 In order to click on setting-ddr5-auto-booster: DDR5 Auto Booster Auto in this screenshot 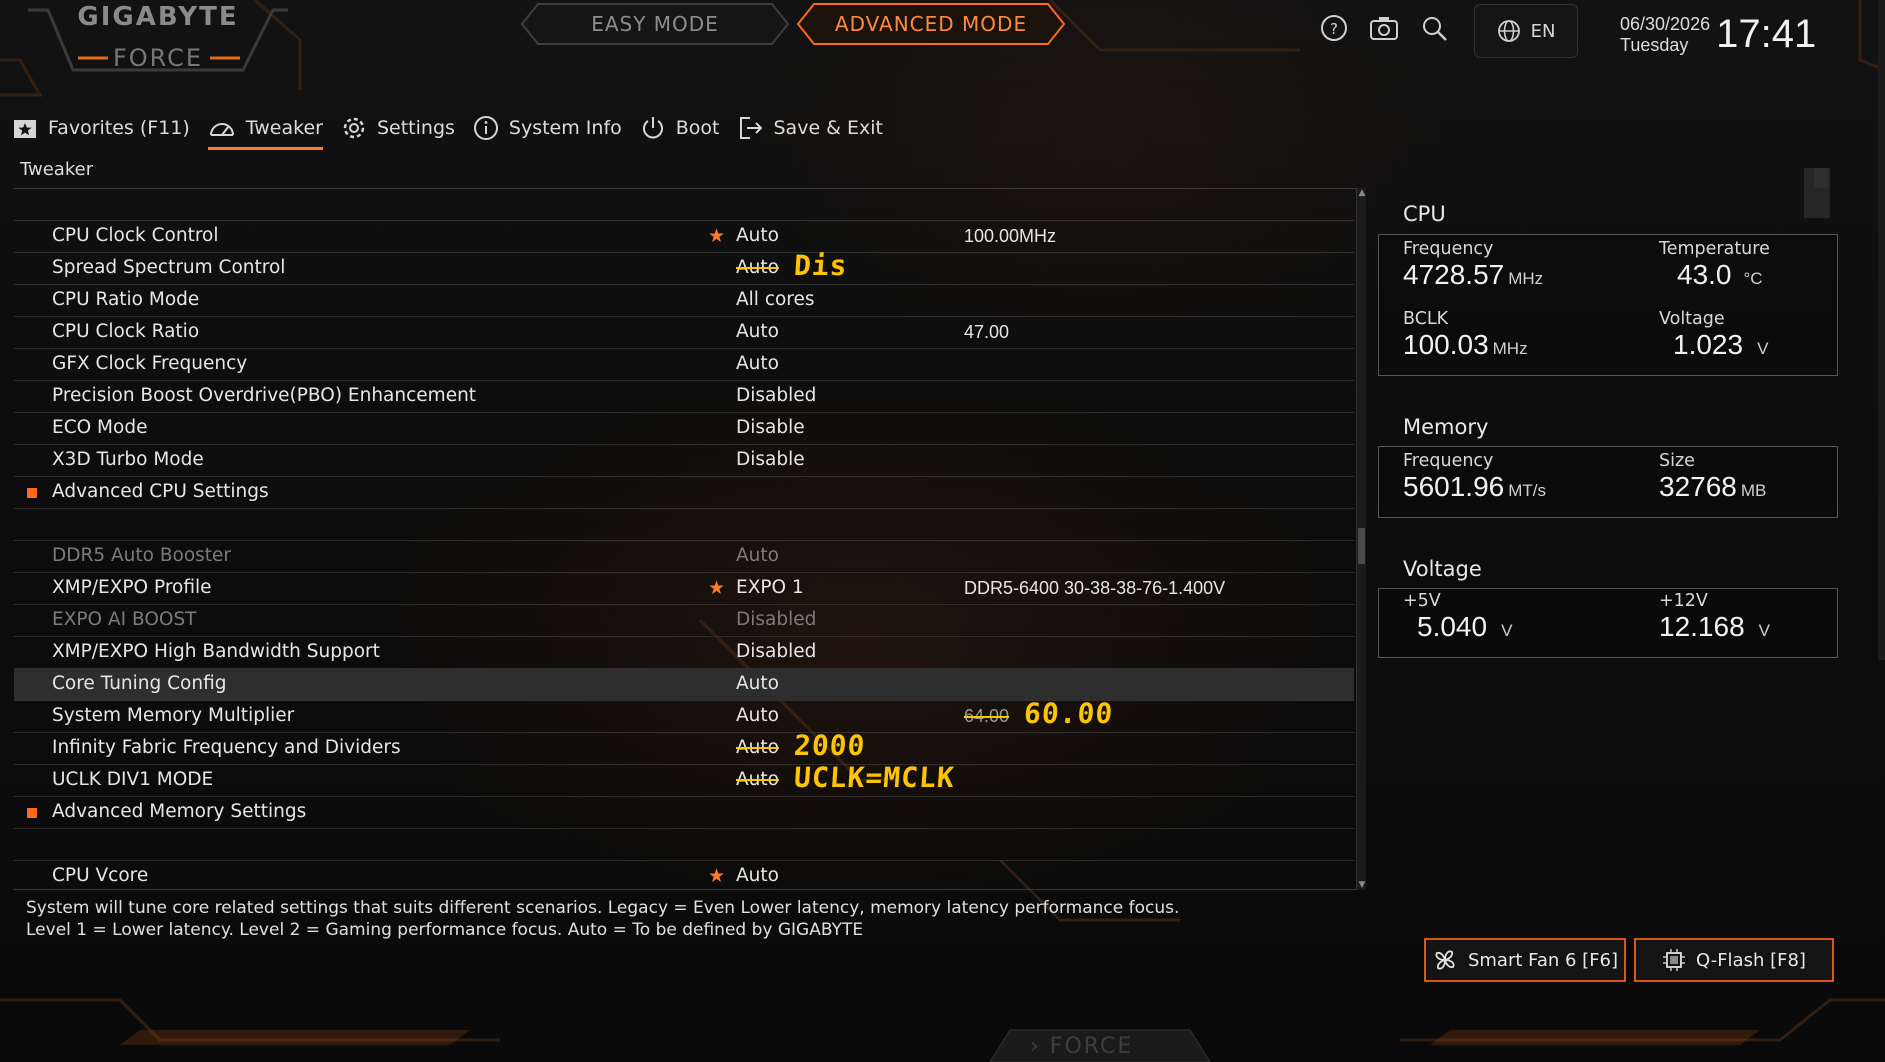, I will do `click(684, 557)`.